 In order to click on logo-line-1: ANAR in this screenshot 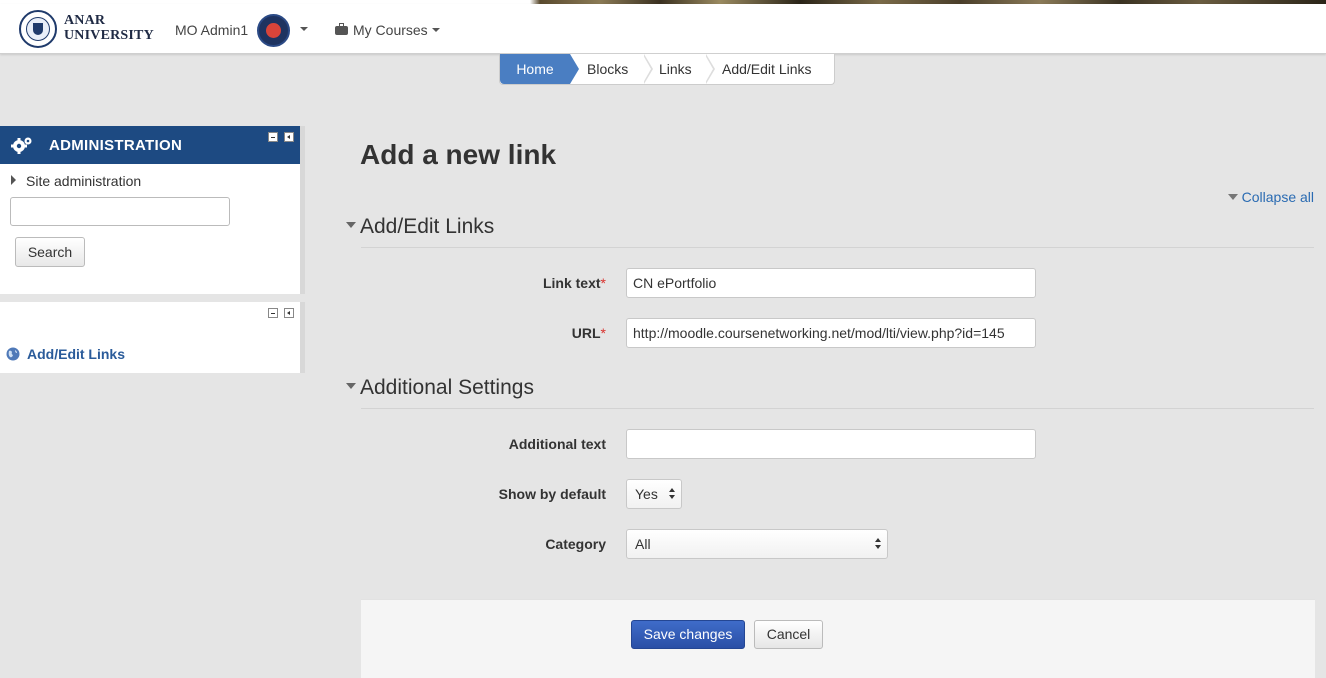, I will do `click(85, 20)`.